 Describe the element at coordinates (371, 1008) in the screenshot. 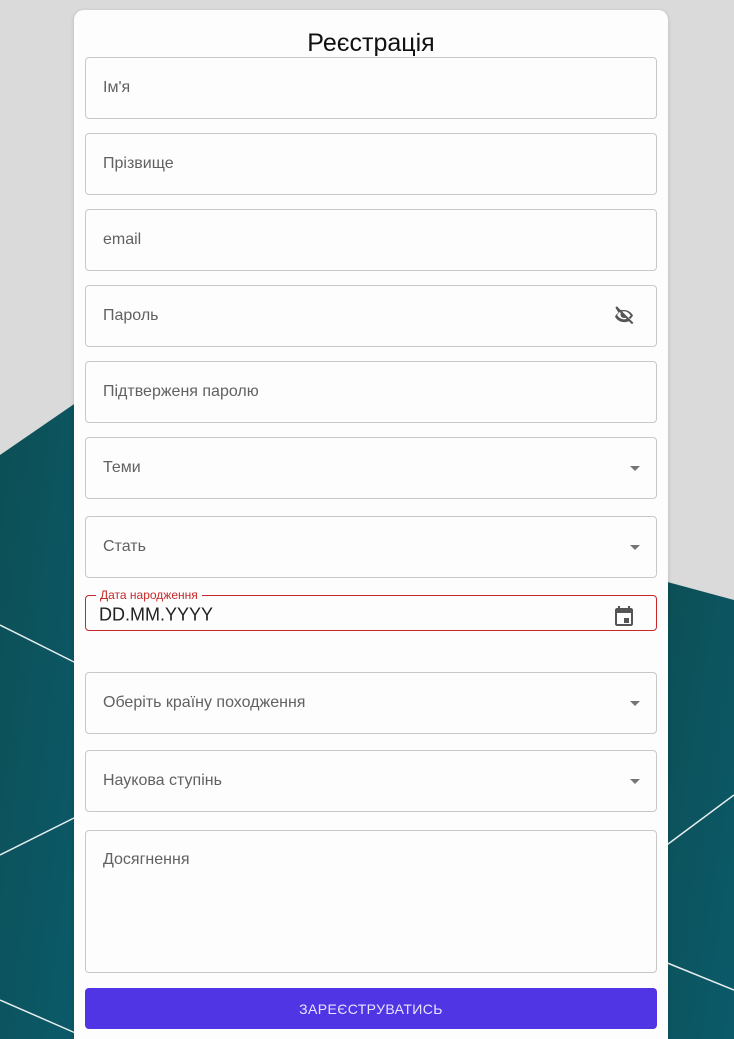

I see `register-button: ЗАРЕЄСТРУВАТИСЬ` at that location.